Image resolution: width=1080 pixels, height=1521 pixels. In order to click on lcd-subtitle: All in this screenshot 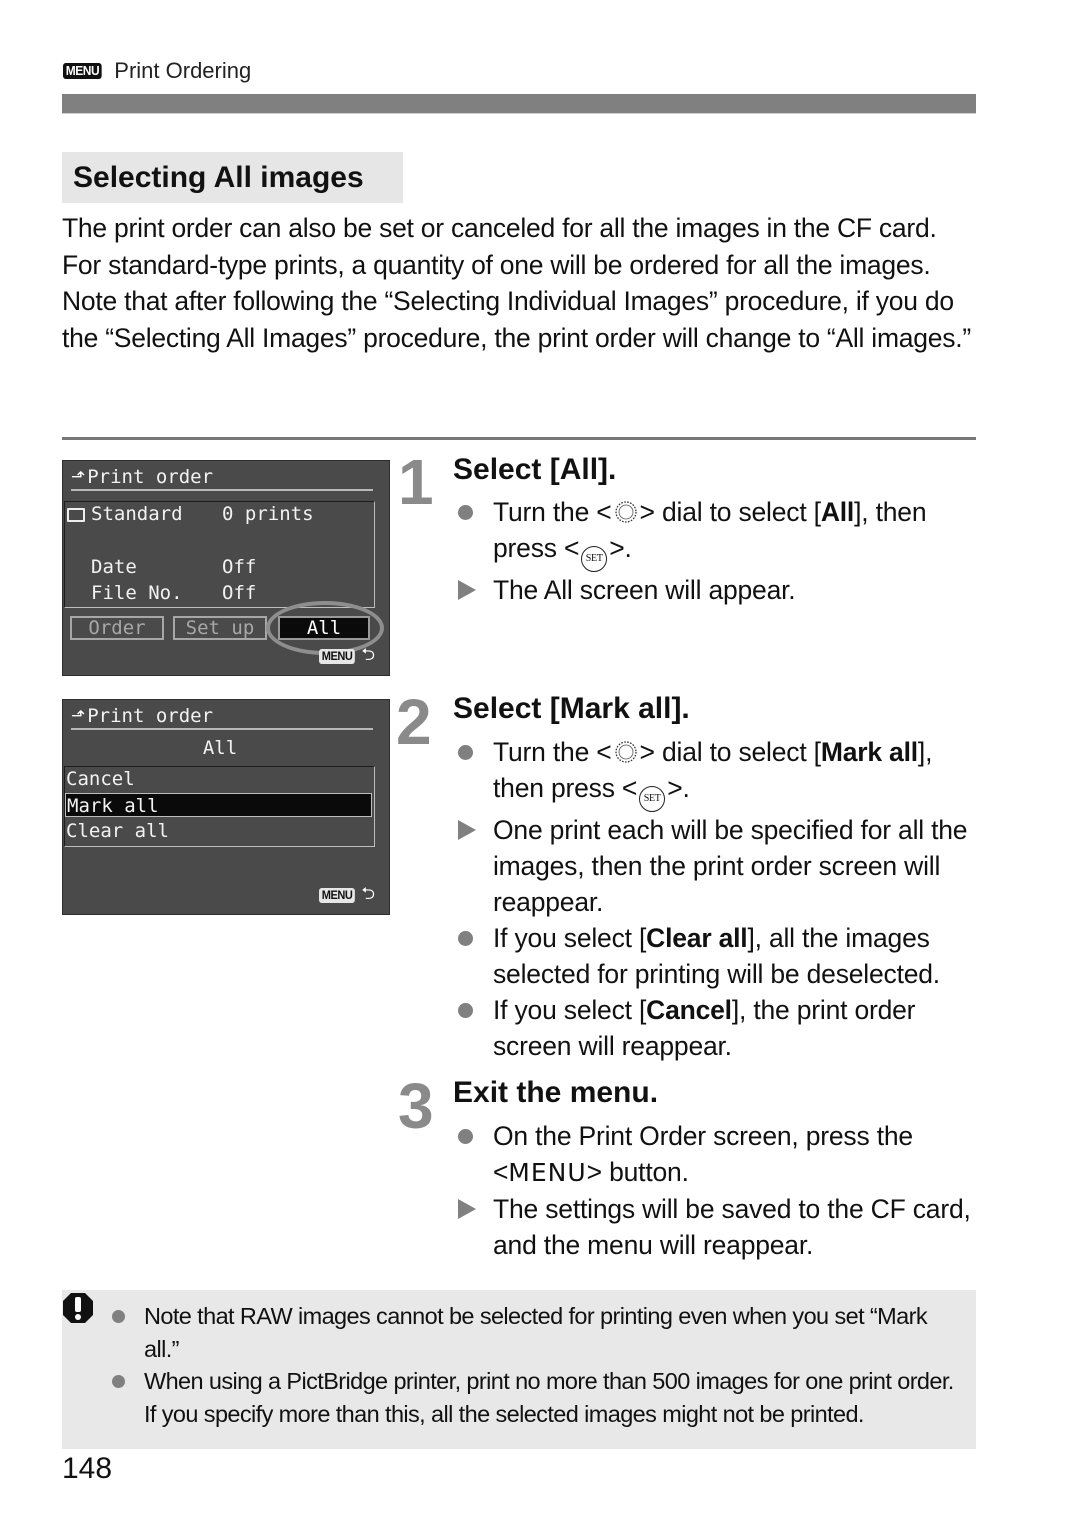, I will do `click(220, 748)`.